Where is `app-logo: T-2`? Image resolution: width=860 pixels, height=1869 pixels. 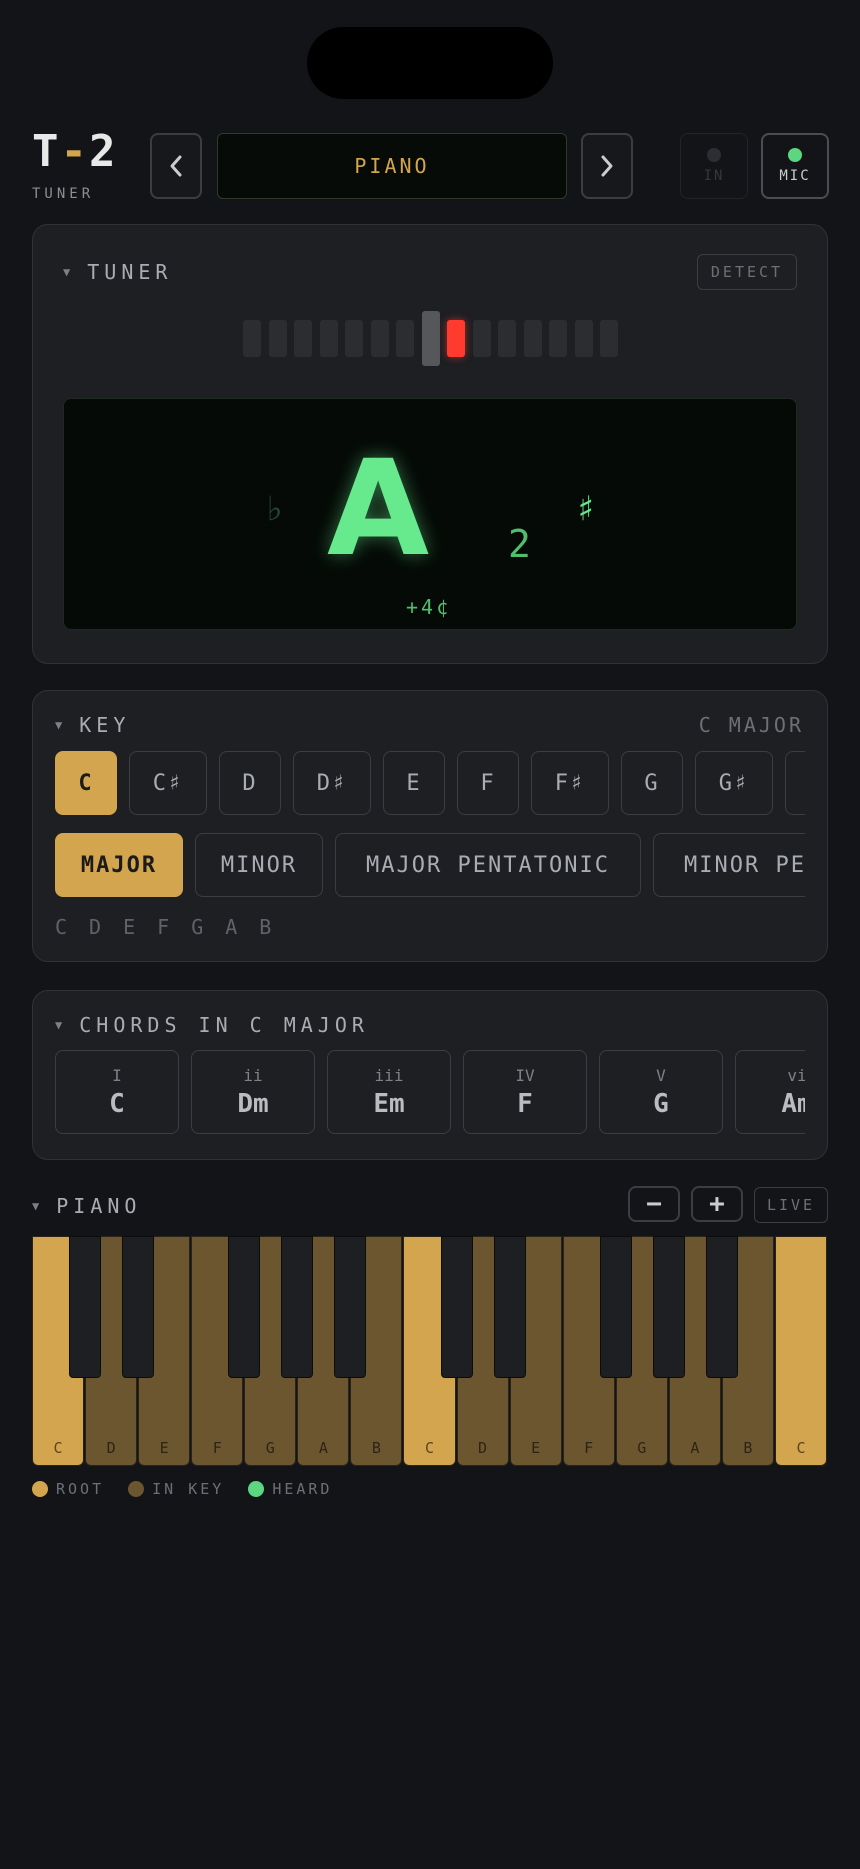
app-logo: T-2 is located at coordinates (75, 151).